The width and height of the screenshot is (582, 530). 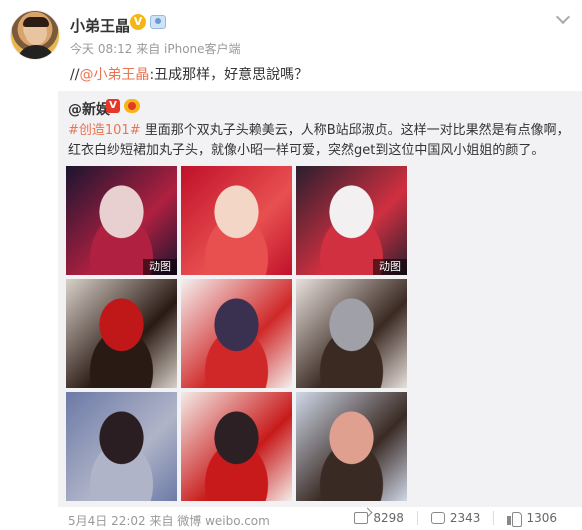 What do you see at coordinates (132, 106) in the screenshot?
I see `repost-member-badge-icon` at bounding box center [132, 106].